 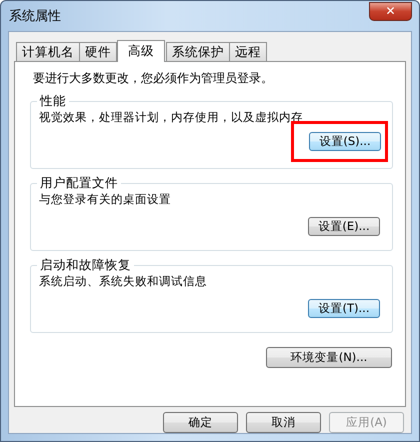 I want to click on tab: 系统保护, so click(x=198, y=51).